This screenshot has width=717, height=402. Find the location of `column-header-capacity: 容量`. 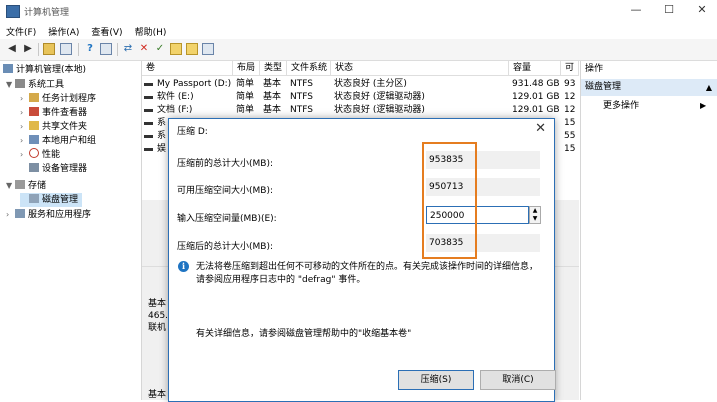

column-header-capacity: 容量 is located at coordinates (535, 68).